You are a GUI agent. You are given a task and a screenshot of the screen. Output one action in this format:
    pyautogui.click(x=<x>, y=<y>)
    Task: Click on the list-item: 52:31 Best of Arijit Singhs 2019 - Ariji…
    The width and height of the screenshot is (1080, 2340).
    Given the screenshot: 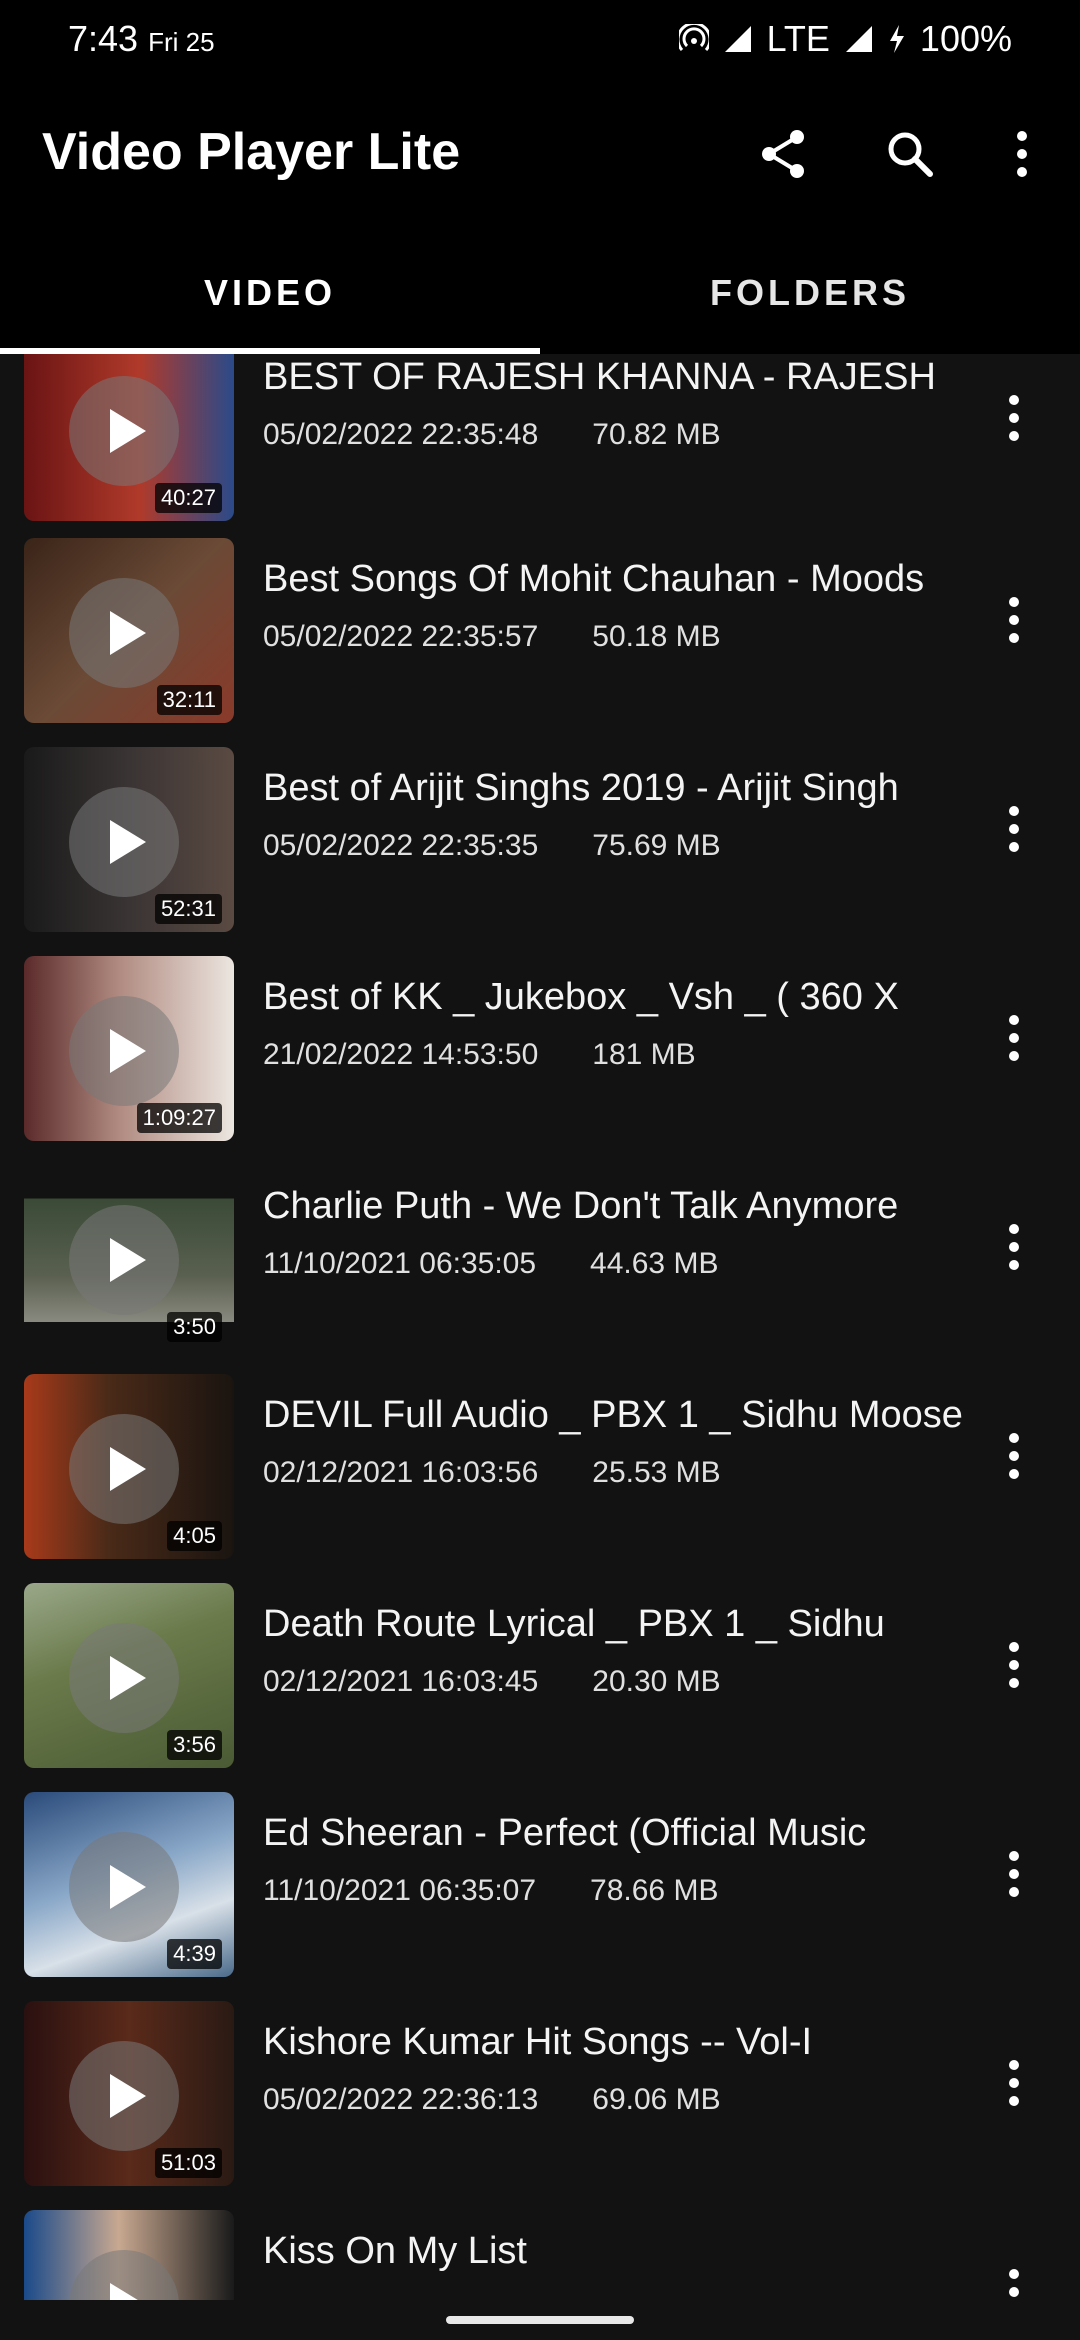 What is the action you would take?
    pyautogui.click(x=540, y=851)
    